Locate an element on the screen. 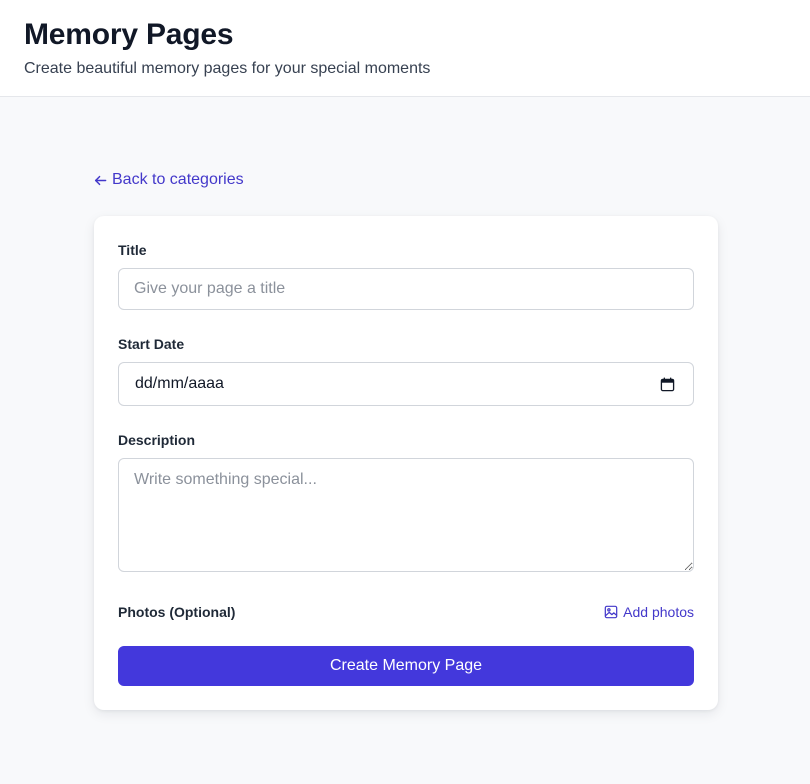 Image resolution: width=810 pixels, height=784 pixels. title-input is located at coordinates (406, 289).